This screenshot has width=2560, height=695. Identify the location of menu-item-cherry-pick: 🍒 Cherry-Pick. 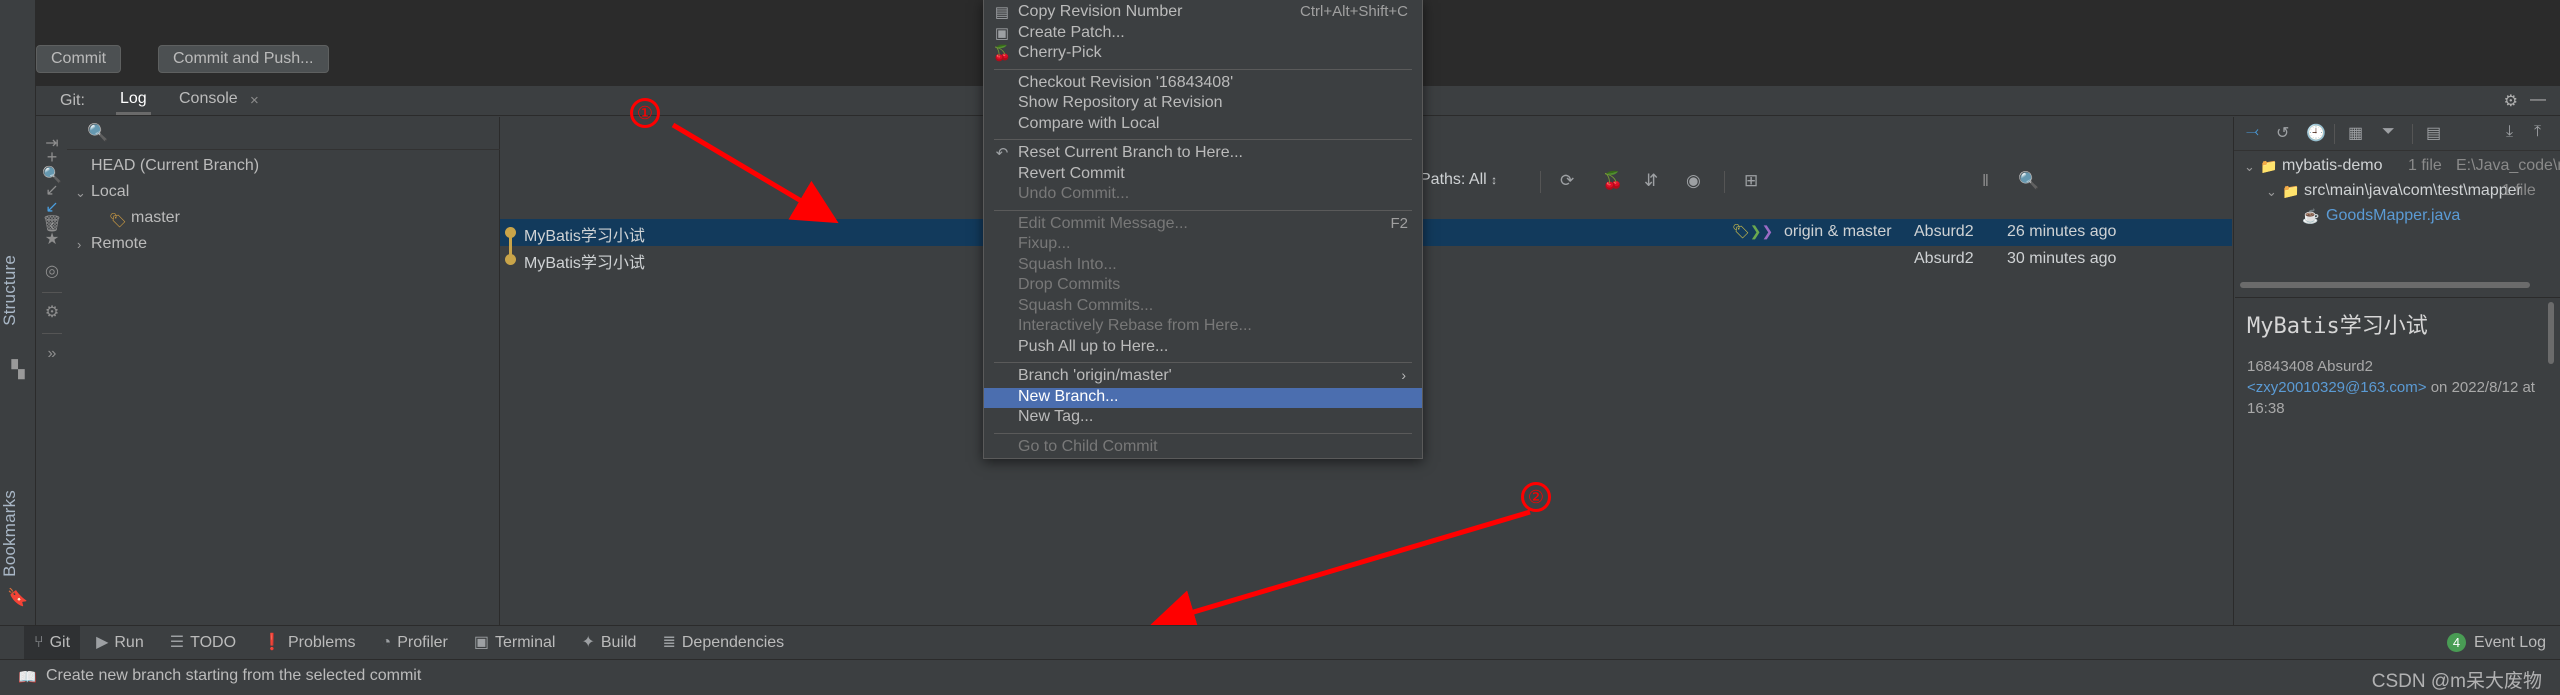
(1203, 54).